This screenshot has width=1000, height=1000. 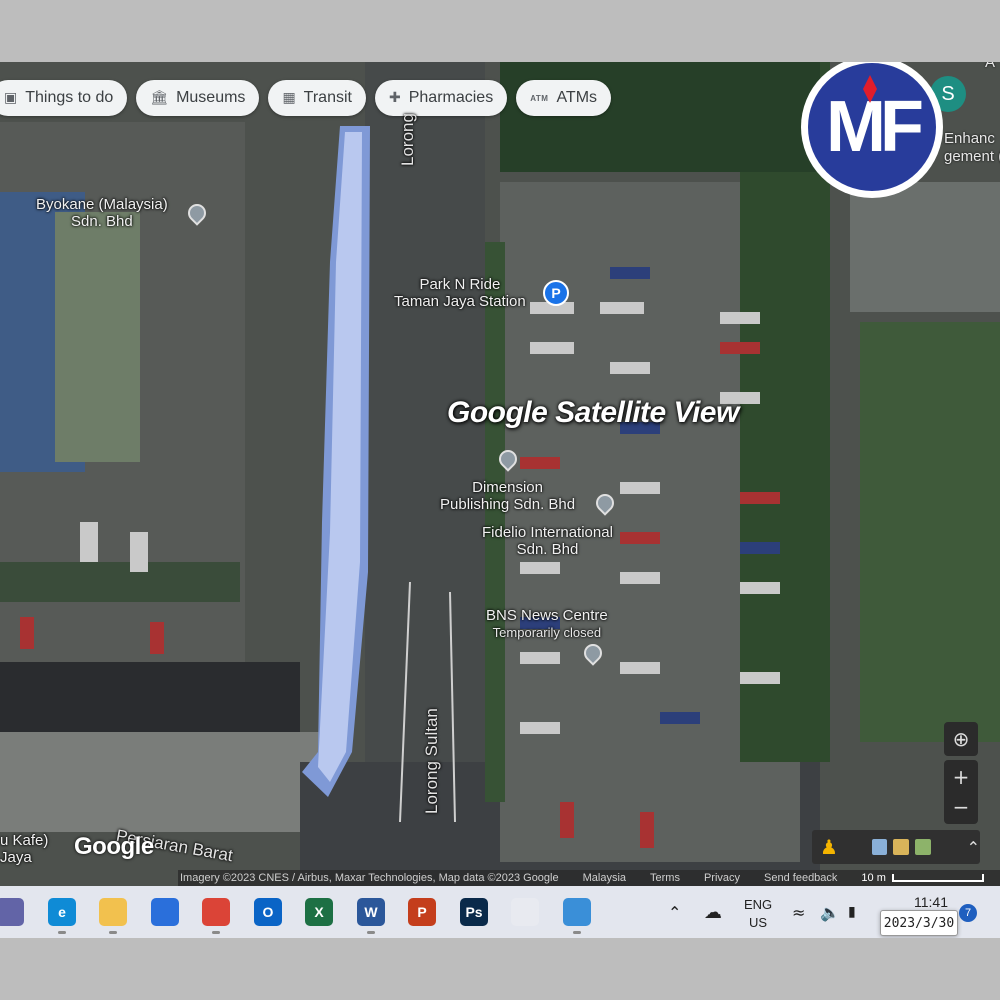 I want to click on my-location-button: ⊕, so click(x=961, y=739).